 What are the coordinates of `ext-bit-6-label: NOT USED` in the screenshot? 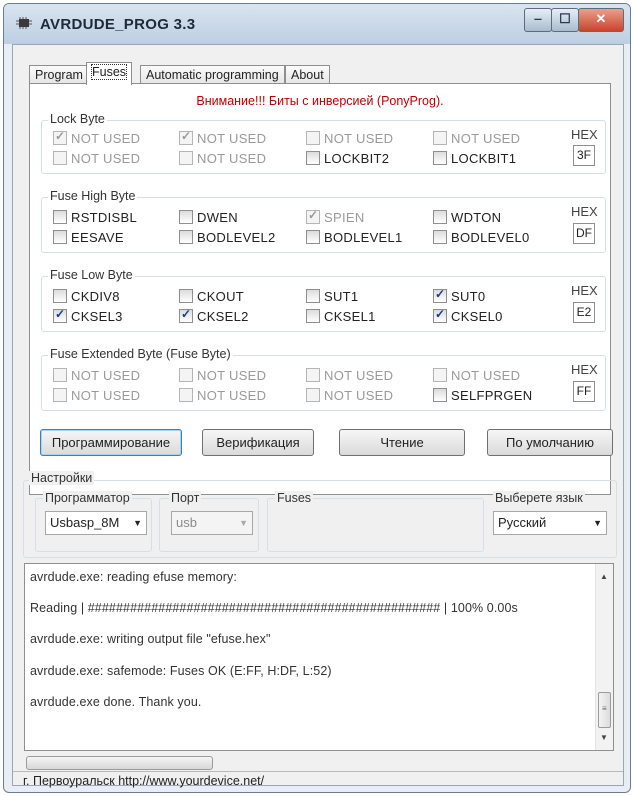 It's located at (359, 395).